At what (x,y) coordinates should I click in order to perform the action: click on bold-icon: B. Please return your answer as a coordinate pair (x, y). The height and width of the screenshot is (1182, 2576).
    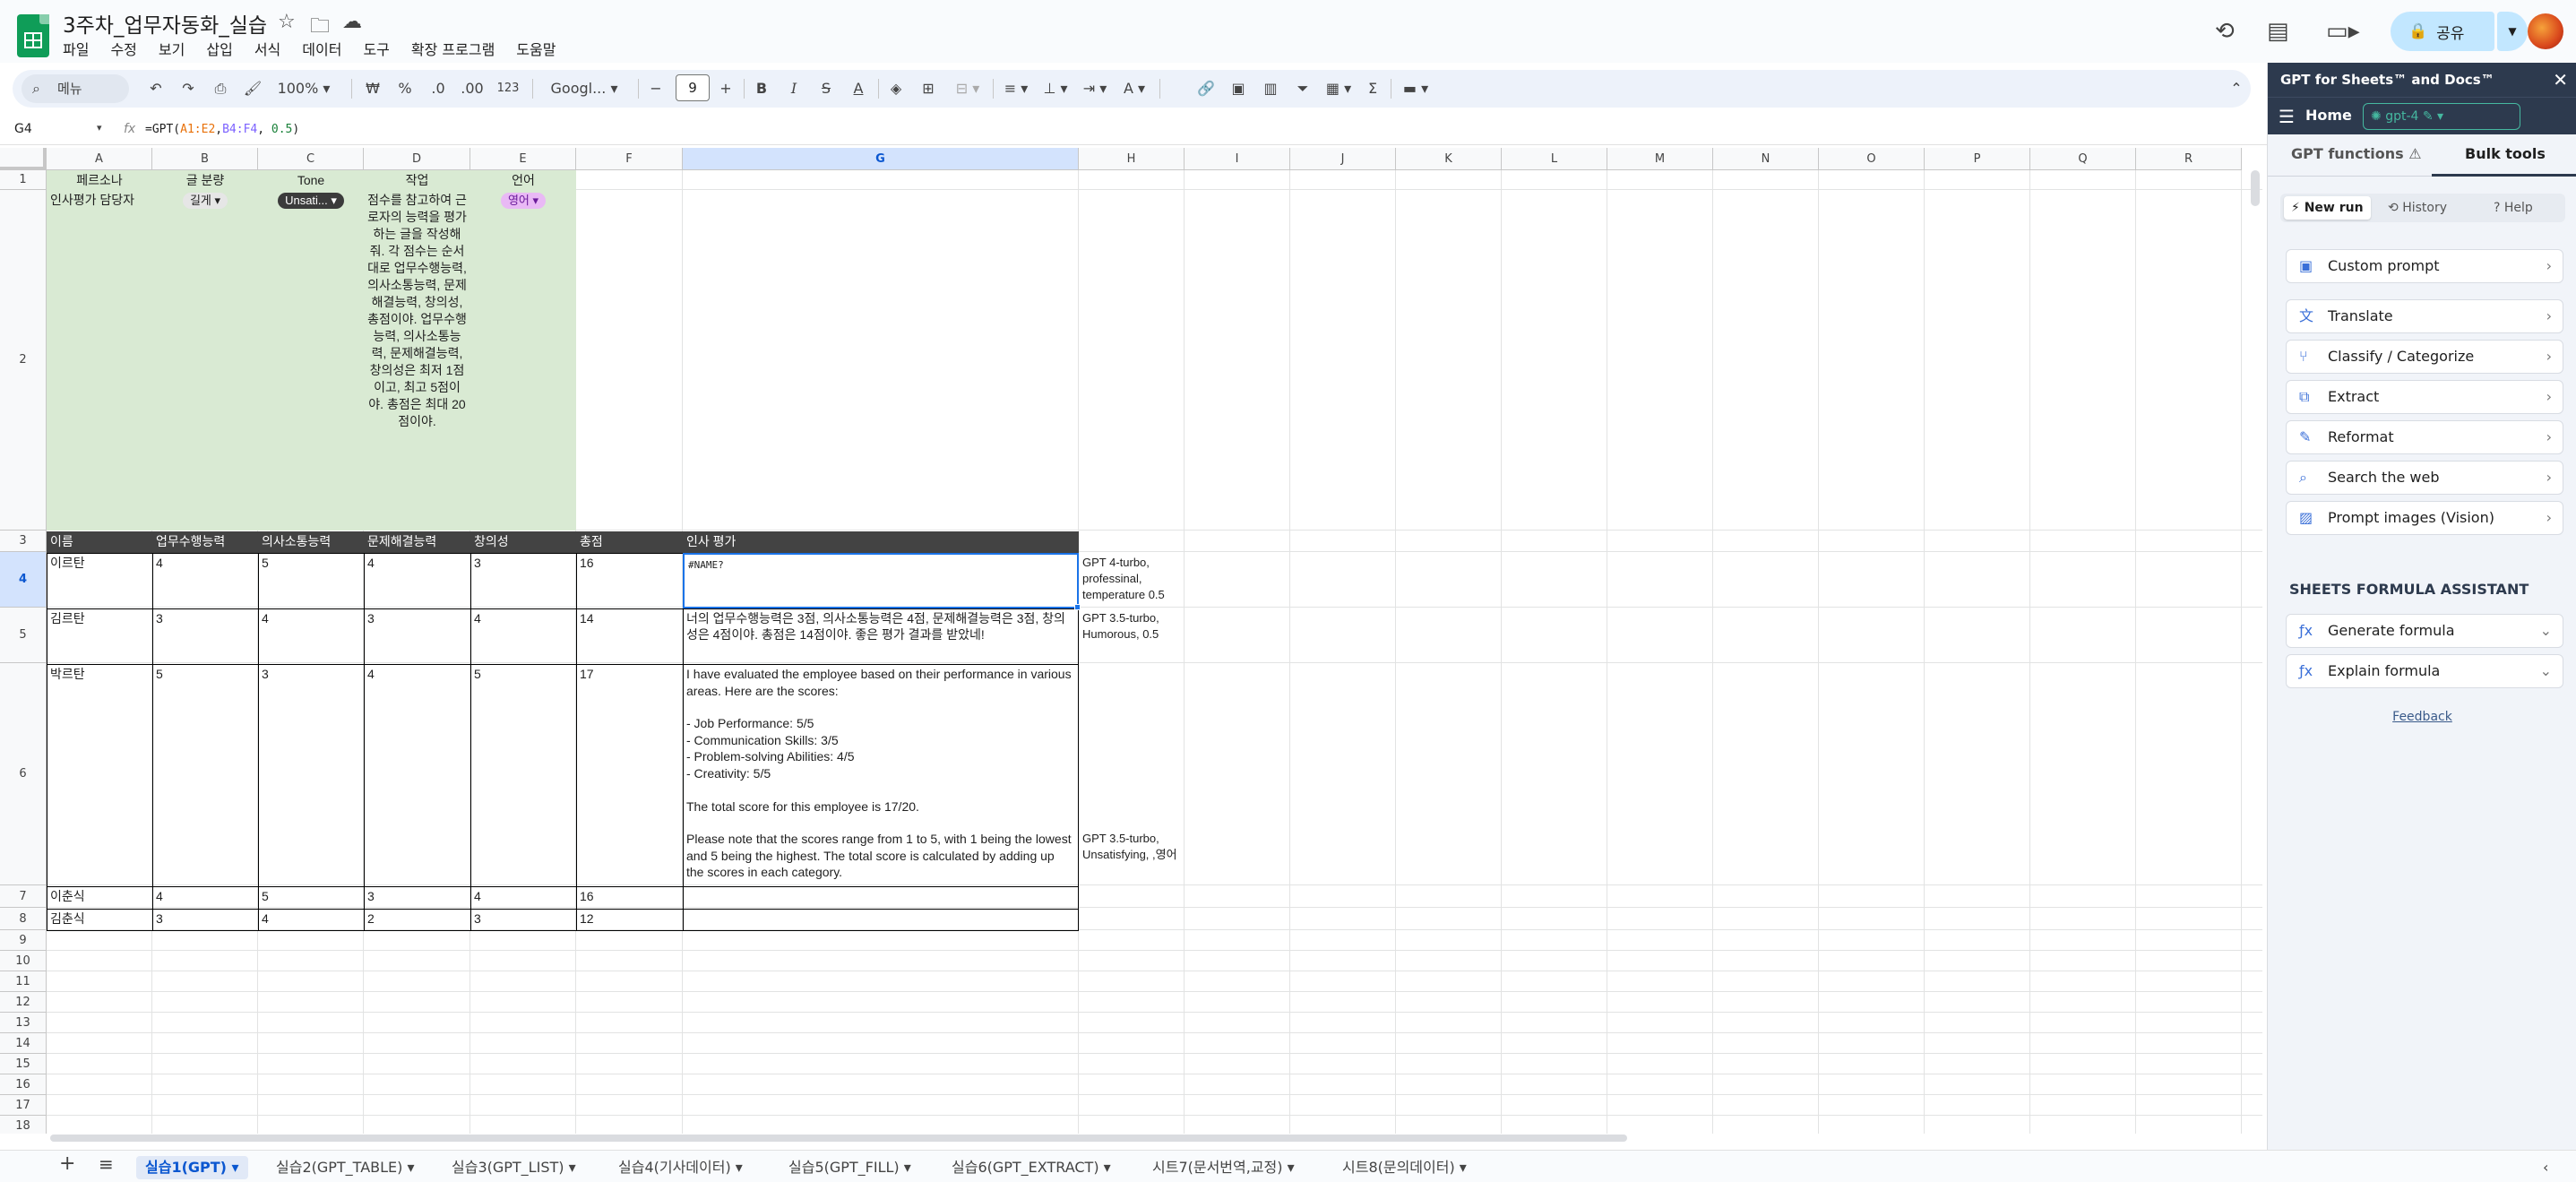
    Looking at the image, I should click on (761, 88).